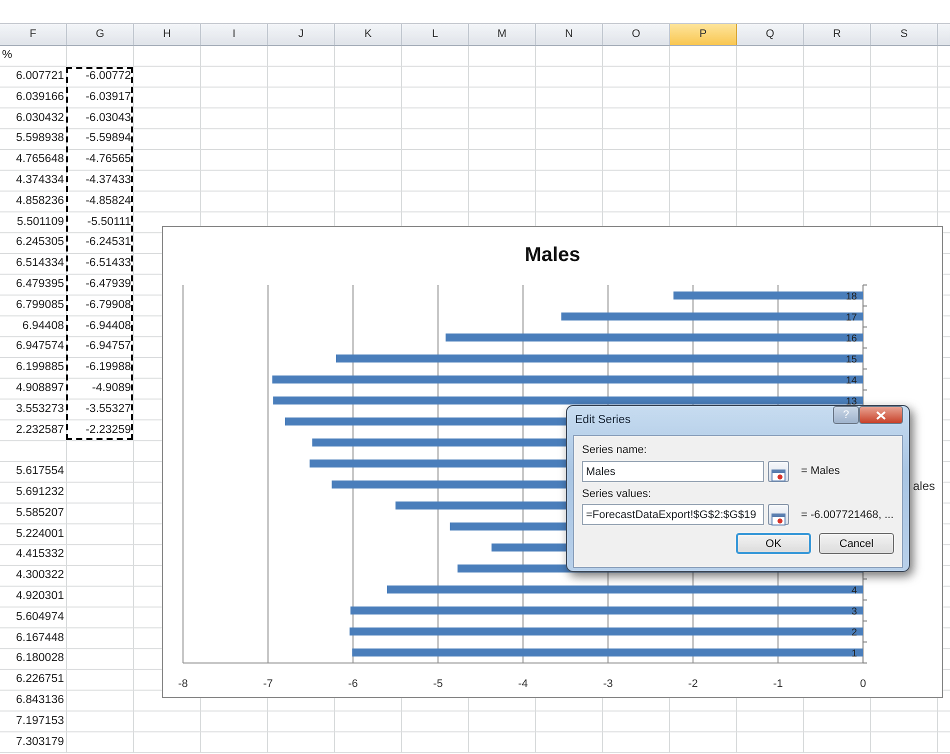 Image resolution: width=950 pixels, height=754 pixels. I want to click on table-cell-text: 2.232587, so click(40, 430).